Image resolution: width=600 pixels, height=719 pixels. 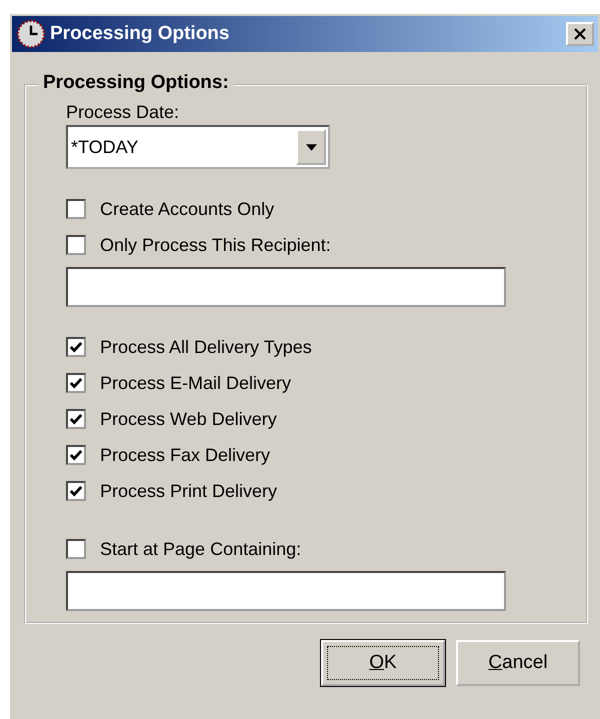 What do you see at coordinates (188, 419) in the screenshot?
I see `checkbox-label: Process Web Delivery` at bounding box center [188, 419].